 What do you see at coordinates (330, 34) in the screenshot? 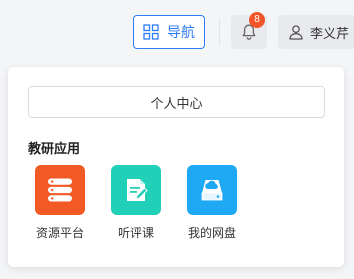
I see `user-name: 李义芹` at bounding box center [330, 34].